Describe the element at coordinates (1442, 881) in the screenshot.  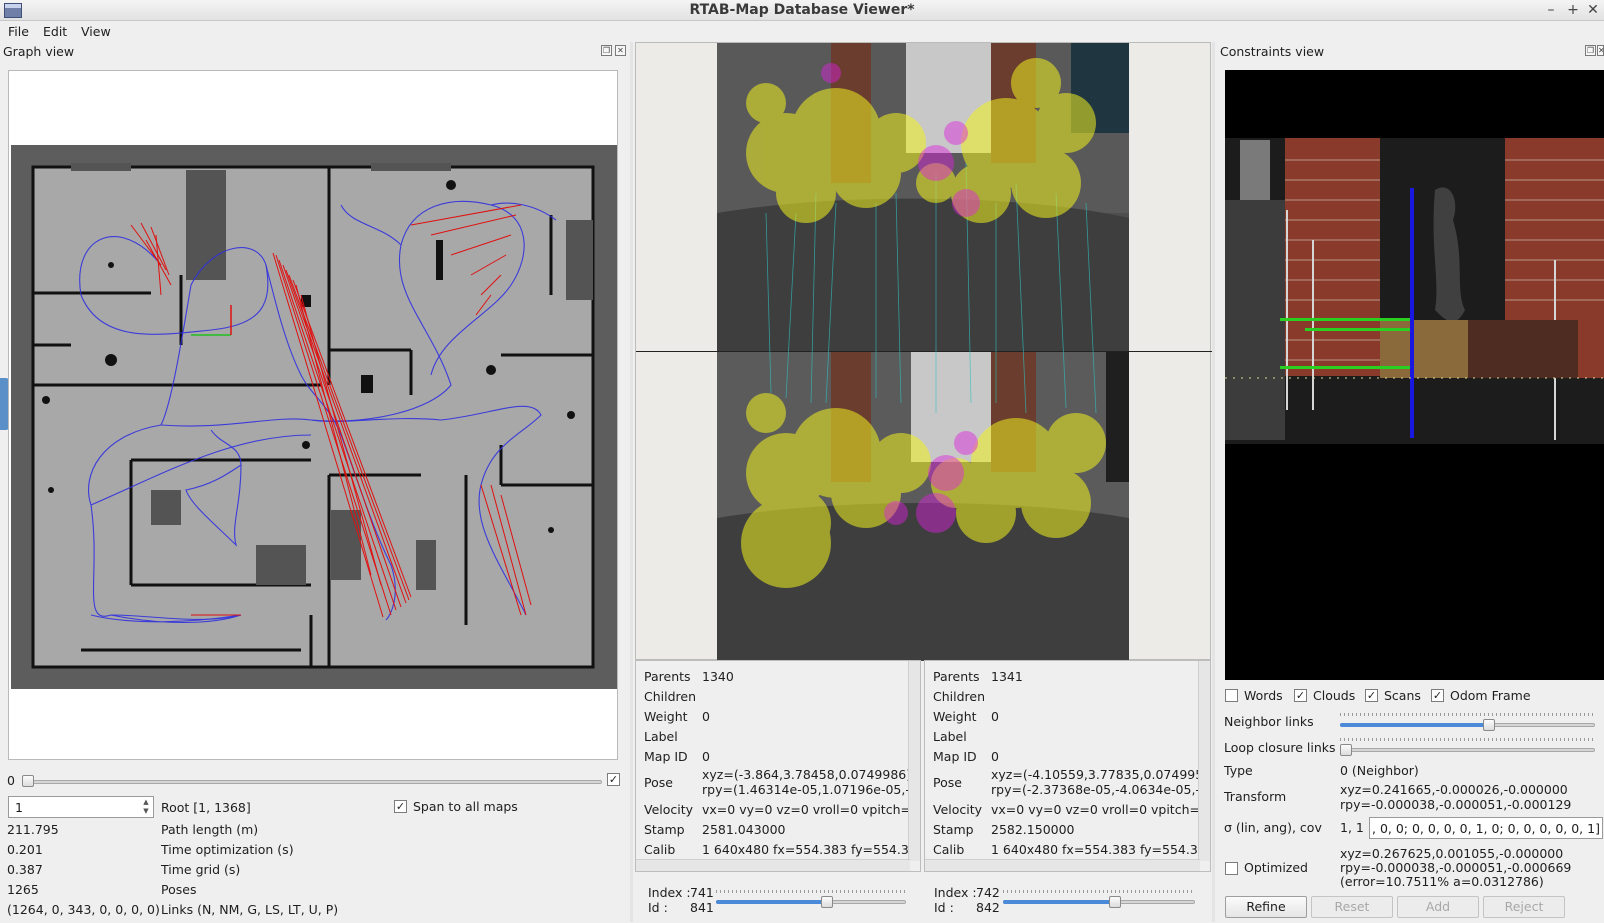
I see `optimized-error: (error=10.7511% a=0.0312786)` at that location.